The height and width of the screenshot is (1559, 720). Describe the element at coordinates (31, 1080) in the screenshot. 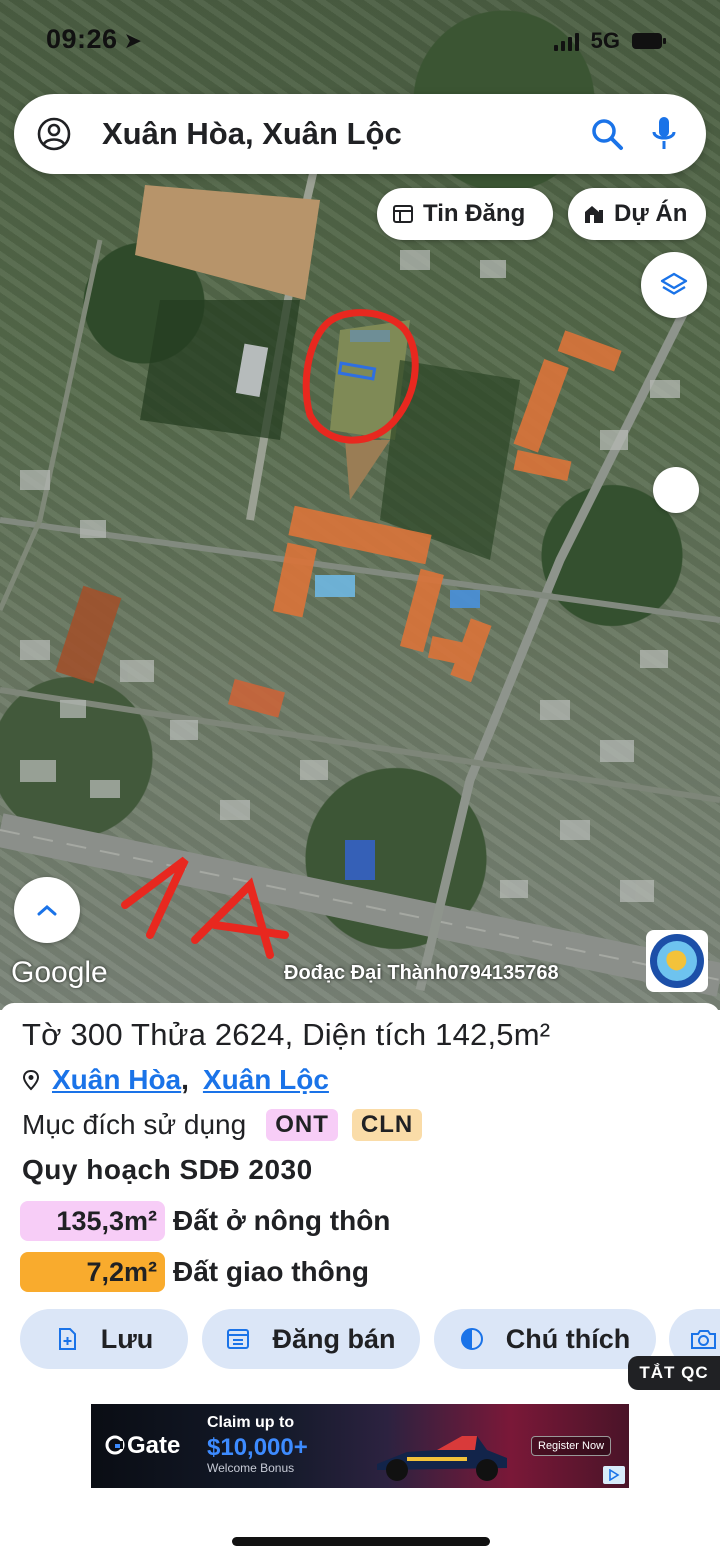

I see `location-pin-icon` at that location.